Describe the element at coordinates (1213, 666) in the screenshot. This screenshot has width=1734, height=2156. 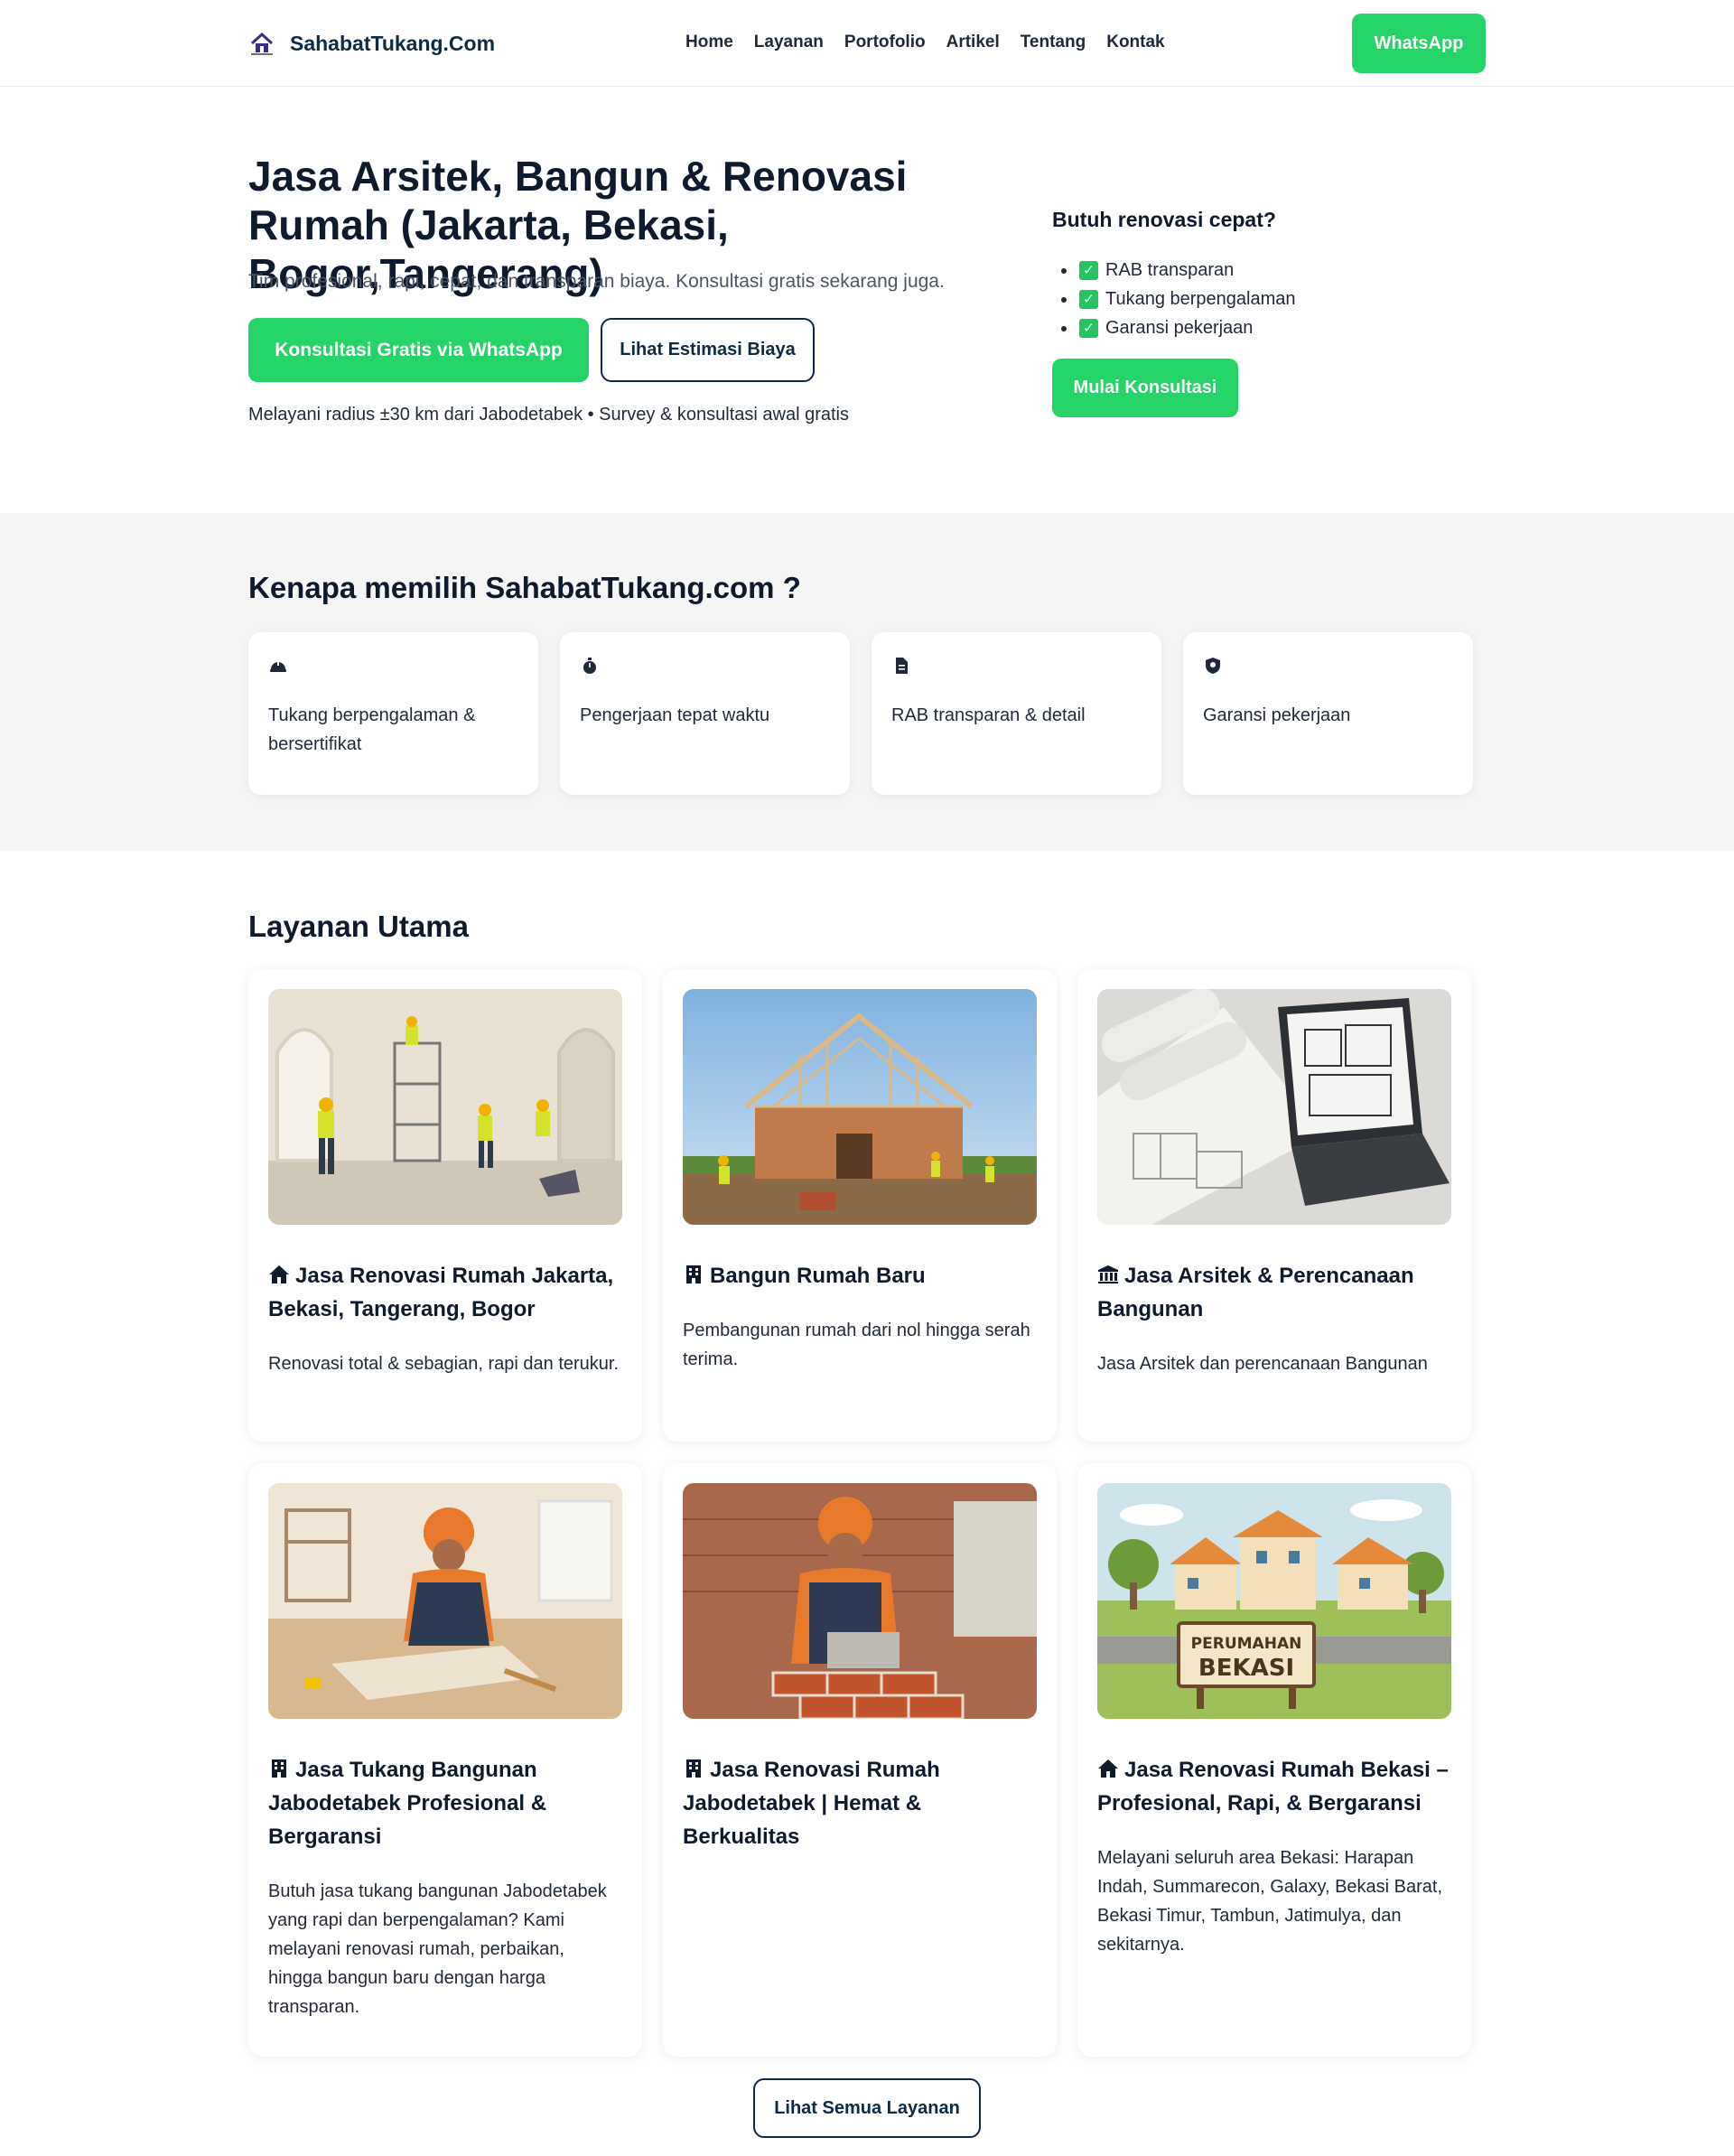
I see `shield-icon` at that location.